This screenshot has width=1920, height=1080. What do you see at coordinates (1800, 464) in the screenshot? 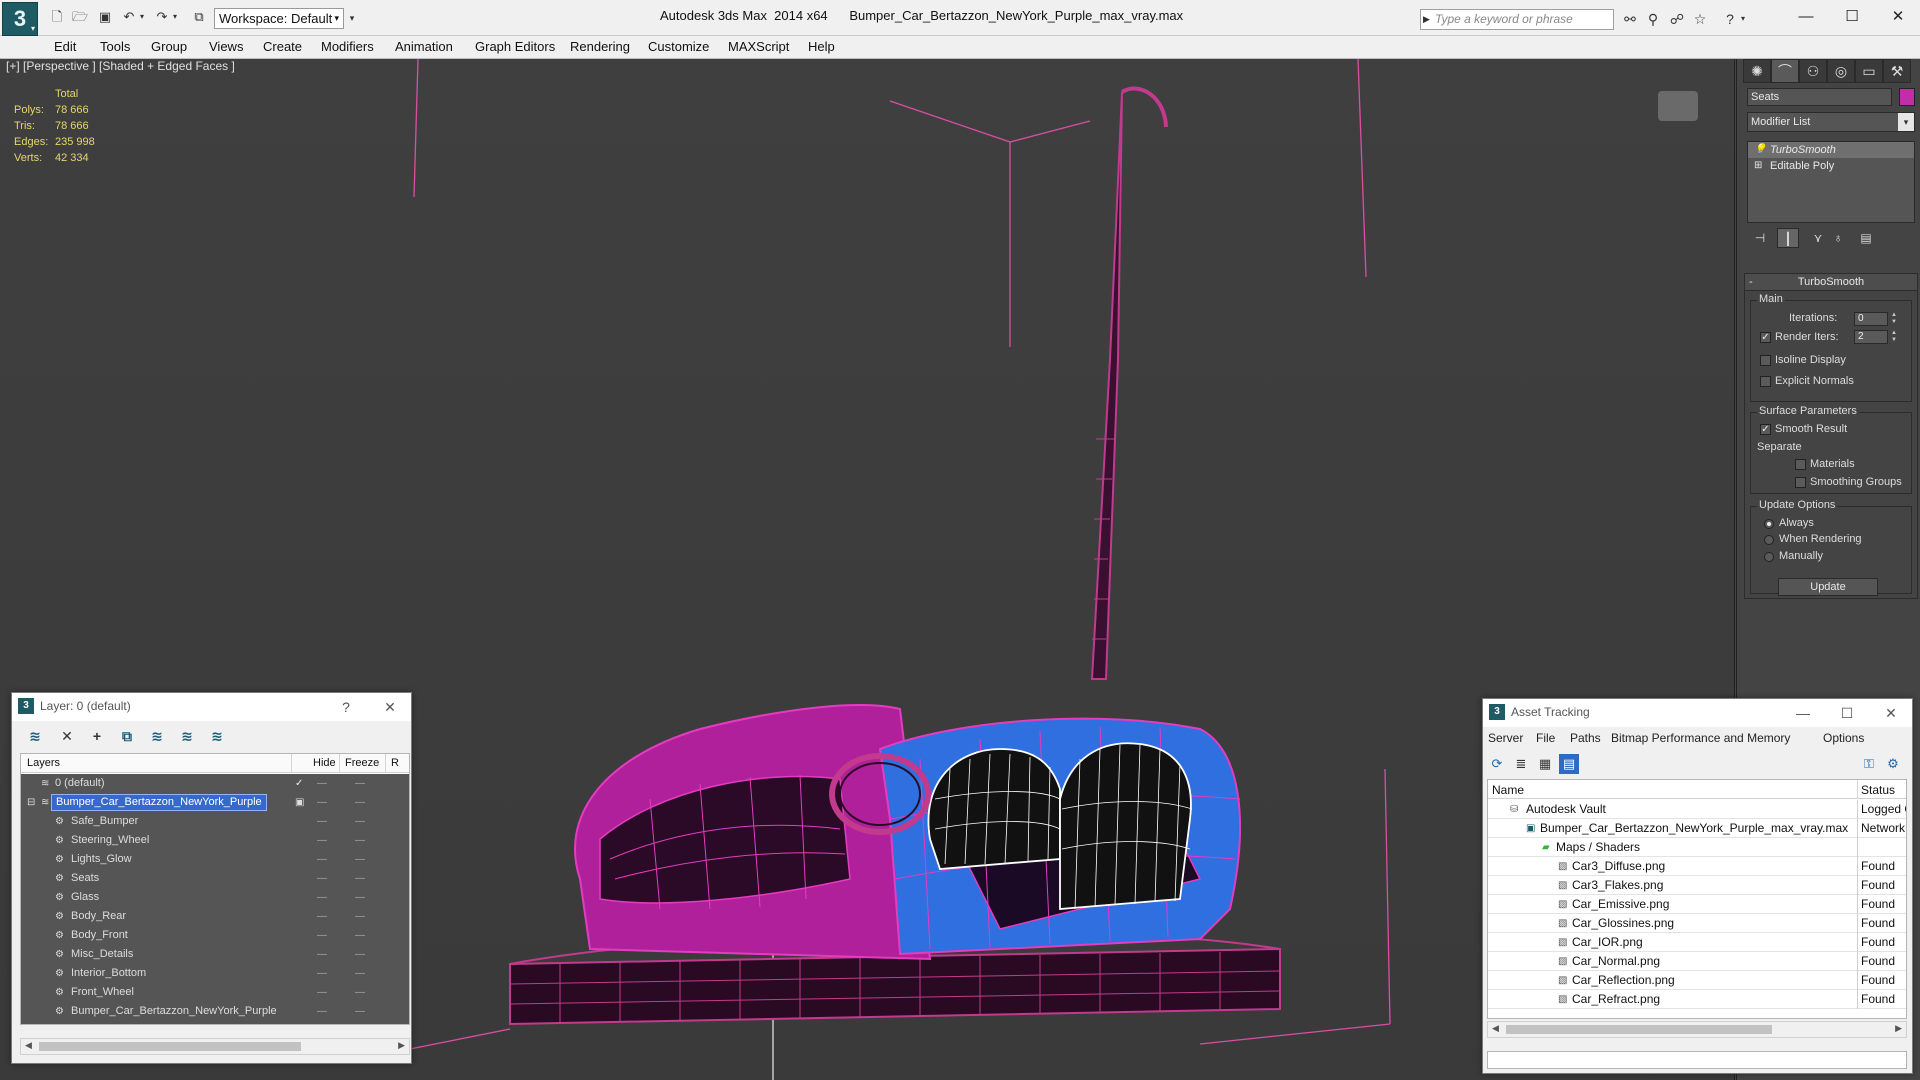
I see `materials-checkbox` at bounding box center [1800, 464].